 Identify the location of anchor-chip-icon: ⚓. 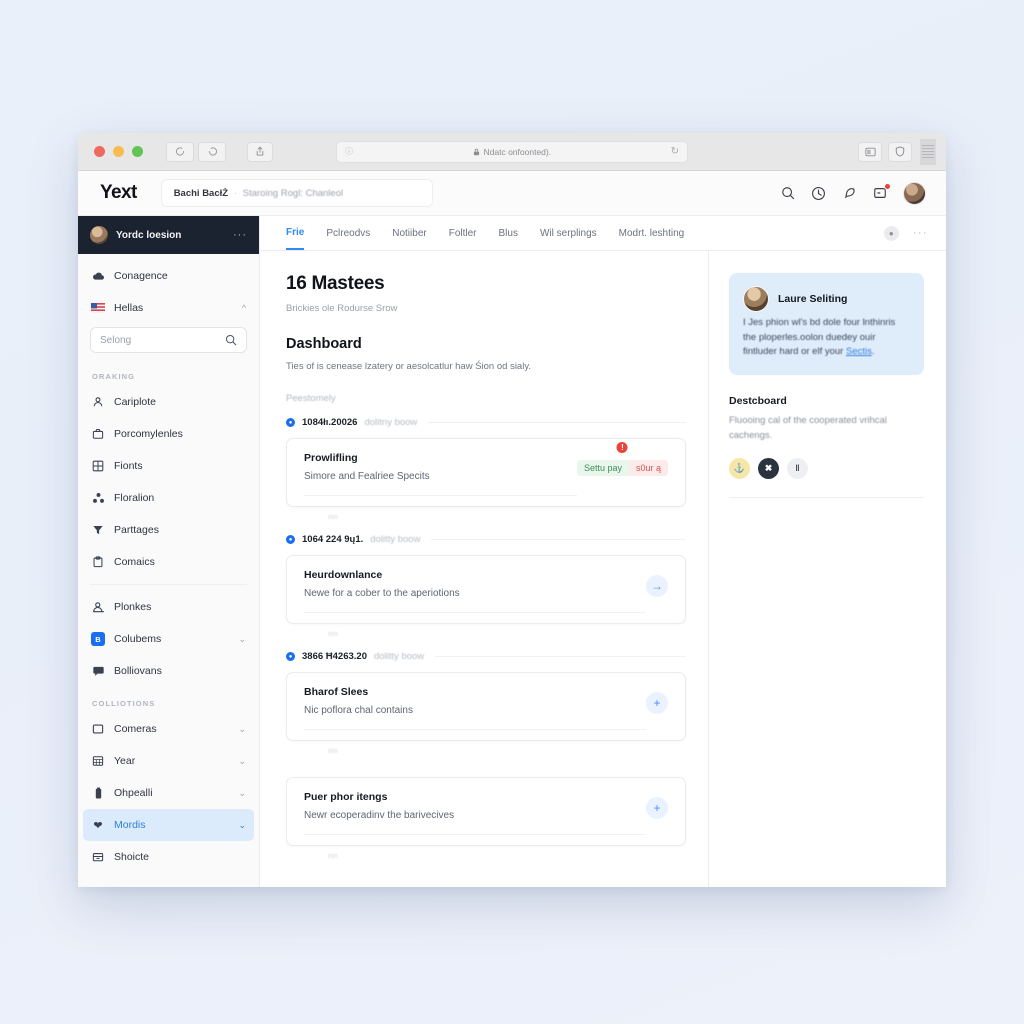
(739, 468).